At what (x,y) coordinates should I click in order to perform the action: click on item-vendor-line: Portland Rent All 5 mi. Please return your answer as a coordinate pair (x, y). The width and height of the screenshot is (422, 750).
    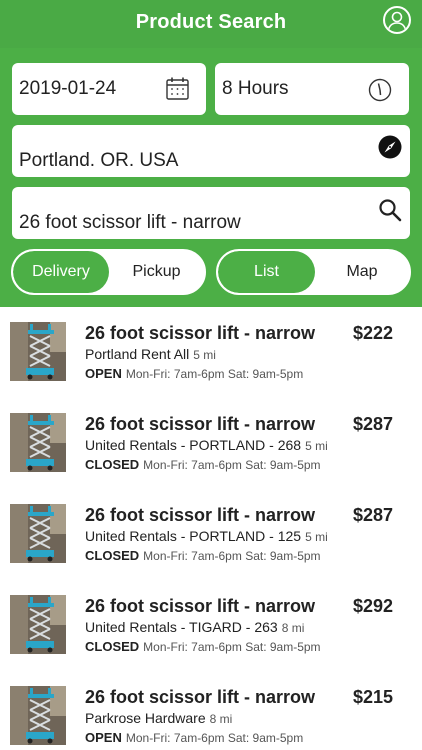
    Looking at the image, I should click on (150, 354).